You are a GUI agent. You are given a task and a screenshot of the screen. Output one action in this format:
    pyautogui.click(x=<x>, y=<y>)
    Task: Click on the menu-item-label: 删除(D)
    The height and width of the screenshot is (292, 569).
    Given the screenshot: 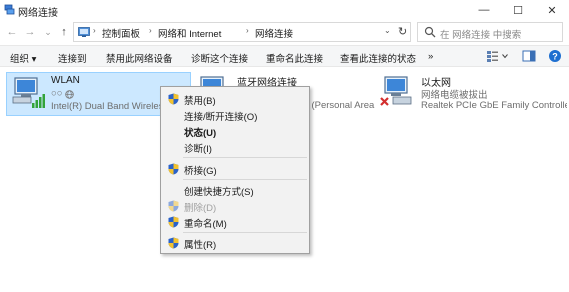 What is the action you would take?
    pyautogui.click(x=200, y=208)
    